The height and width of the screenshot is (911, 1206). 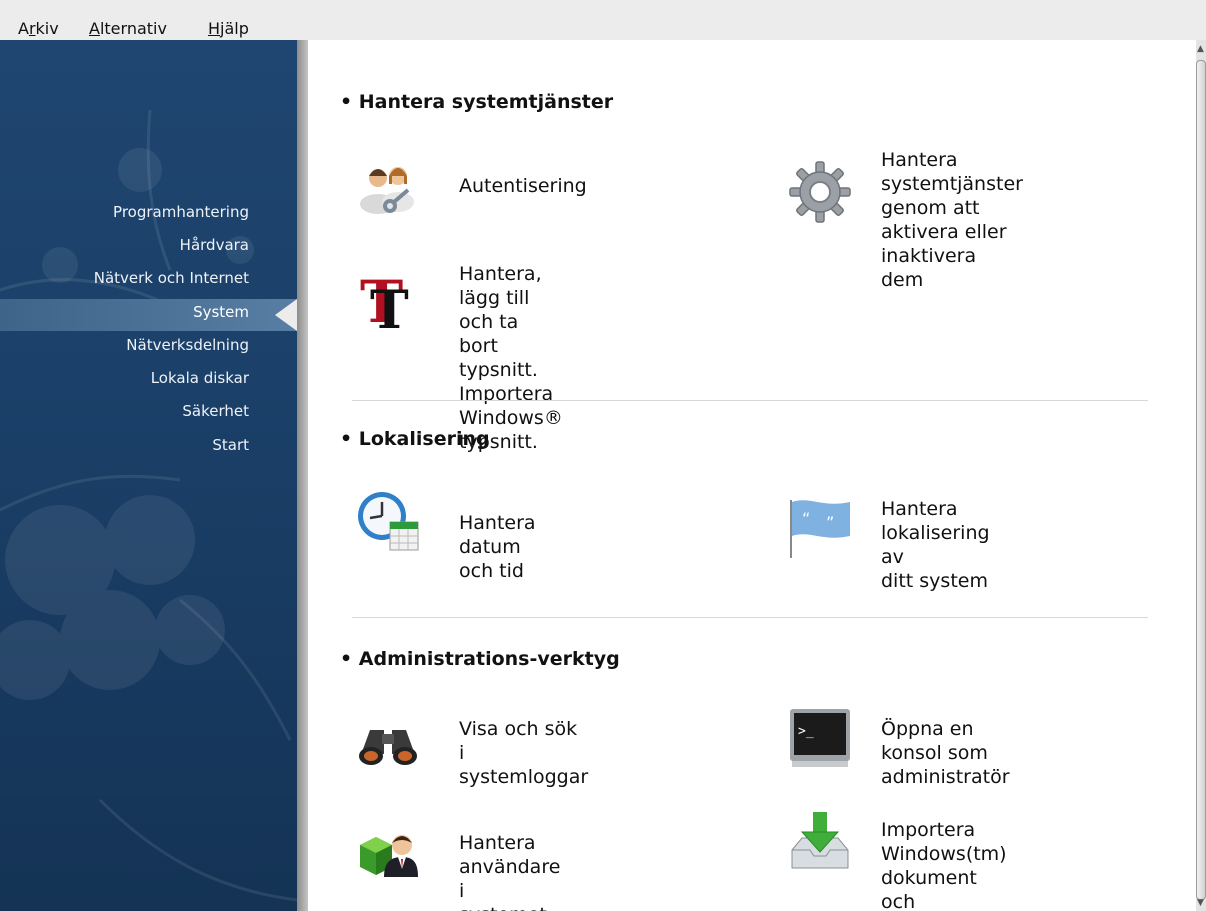 What do you see at coordinates (215, 411) in the screenshot?
I see `sidebar-item-sakerhet: Säkerhet` at bounding box center [215, 411].